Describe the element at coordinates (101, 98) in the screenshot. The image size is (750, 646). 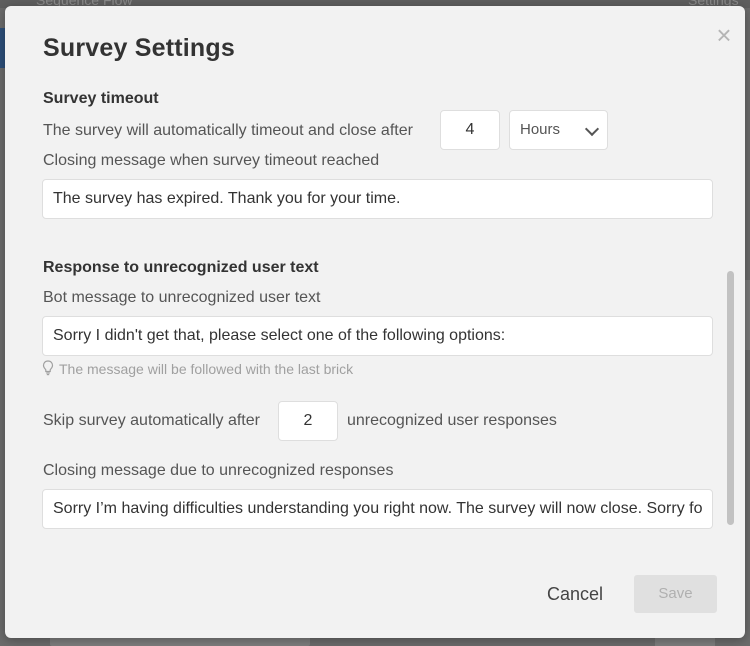
I see `survey-timeout-heading: Survey timeout` at that location.